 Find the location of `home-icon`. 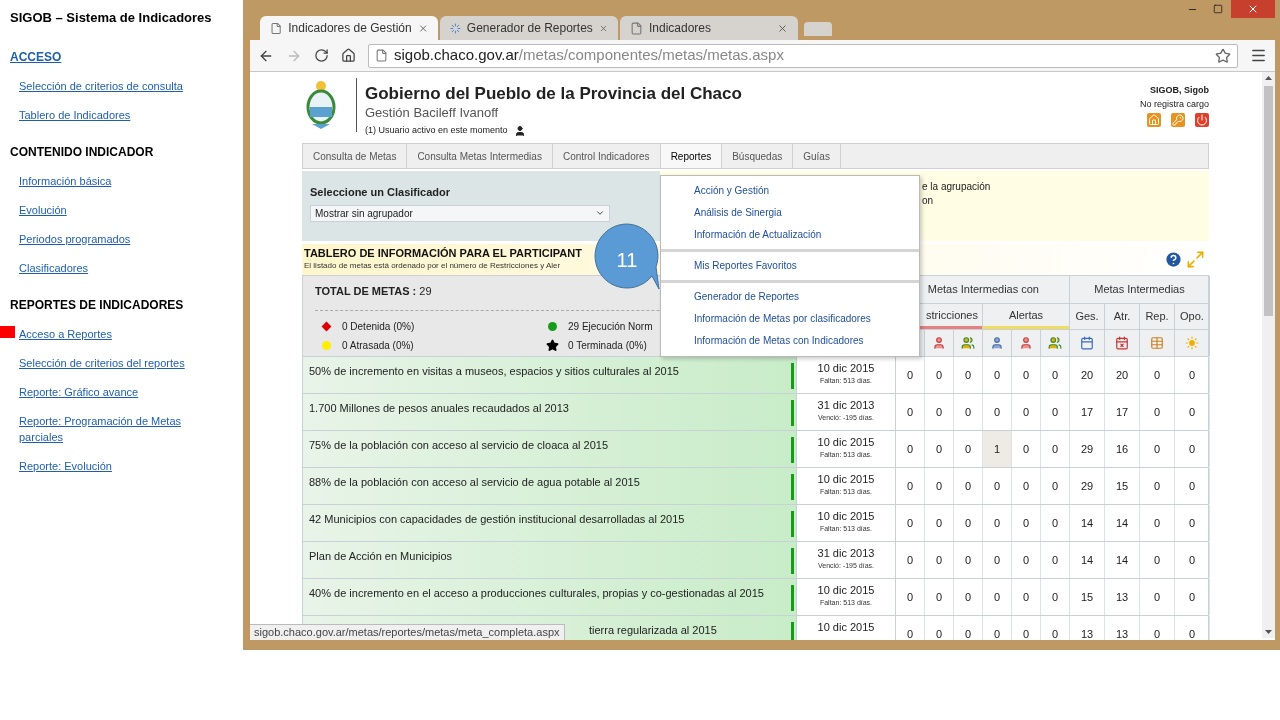

home-icon is located at coordinates (348, 55).